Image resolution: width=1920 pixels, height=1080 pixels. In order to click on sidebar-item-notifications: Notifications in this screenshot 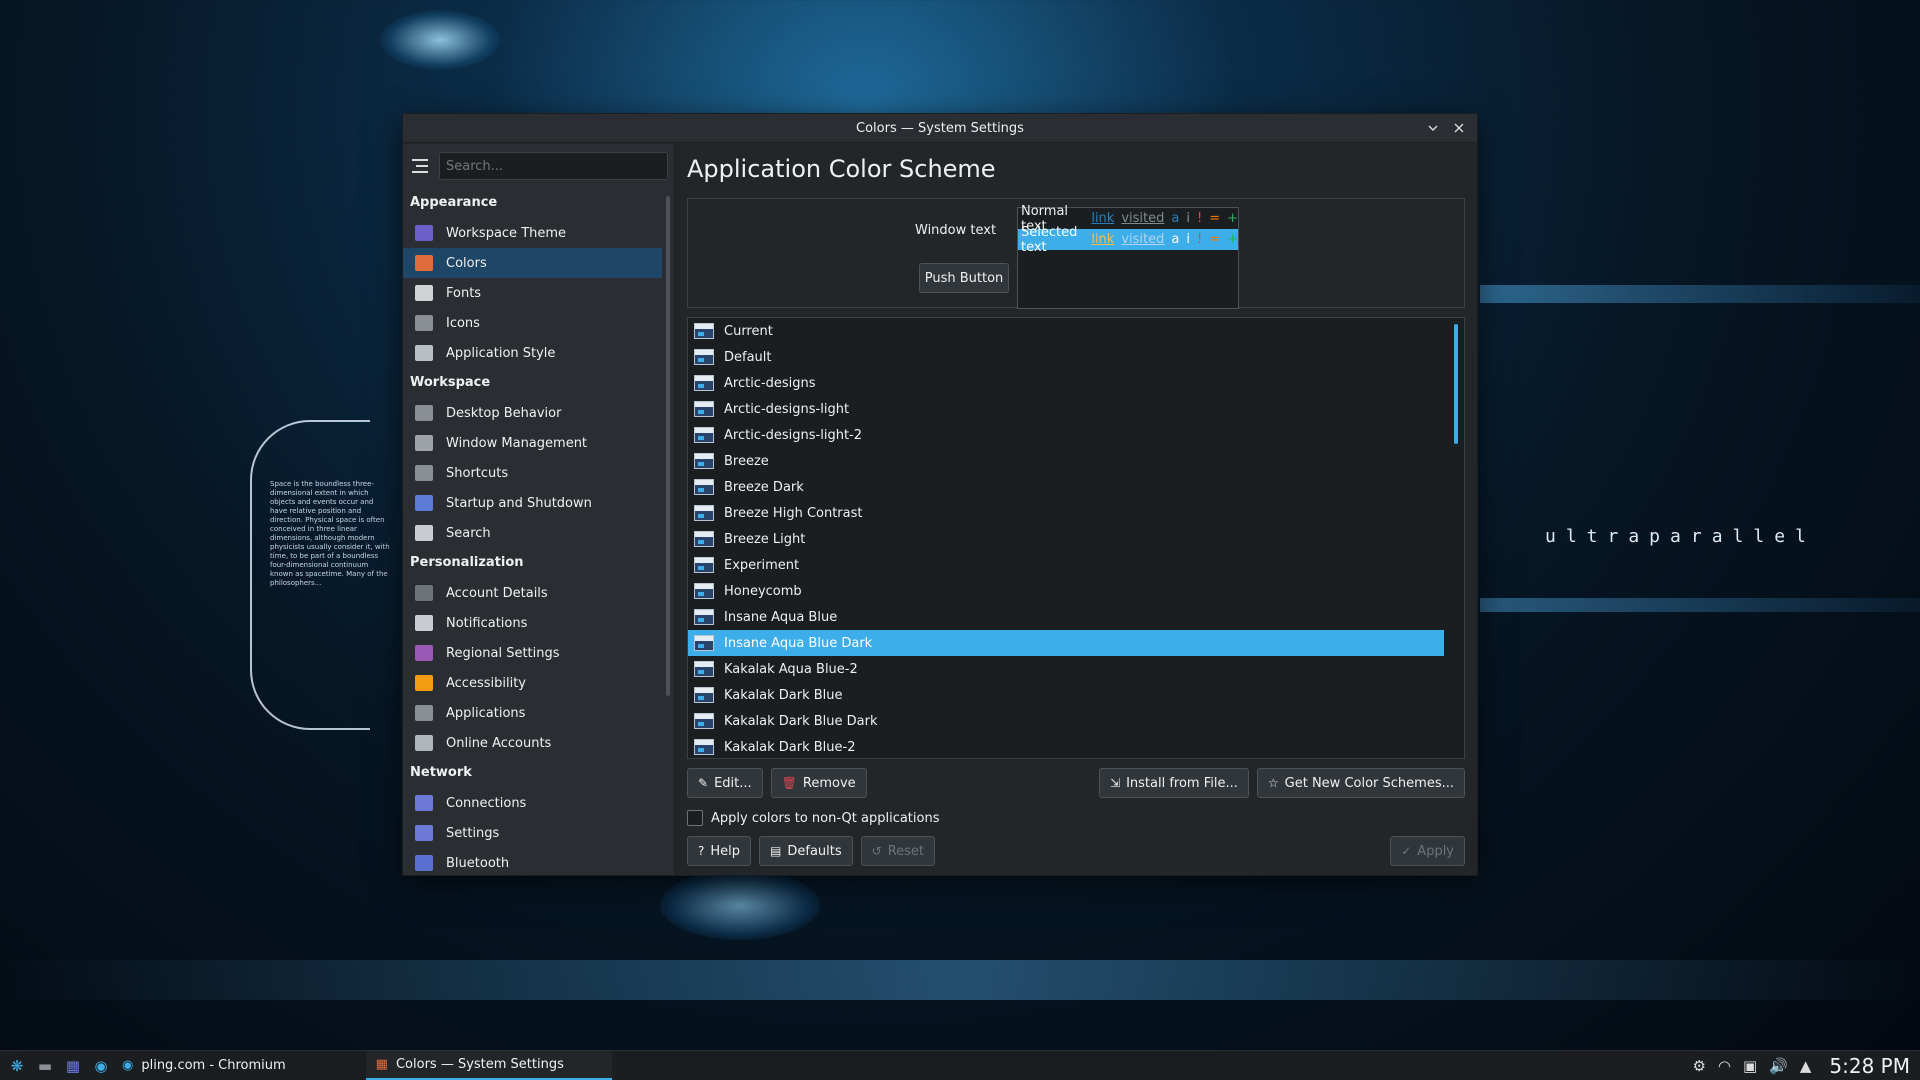, I will do `click(532, 623)`.